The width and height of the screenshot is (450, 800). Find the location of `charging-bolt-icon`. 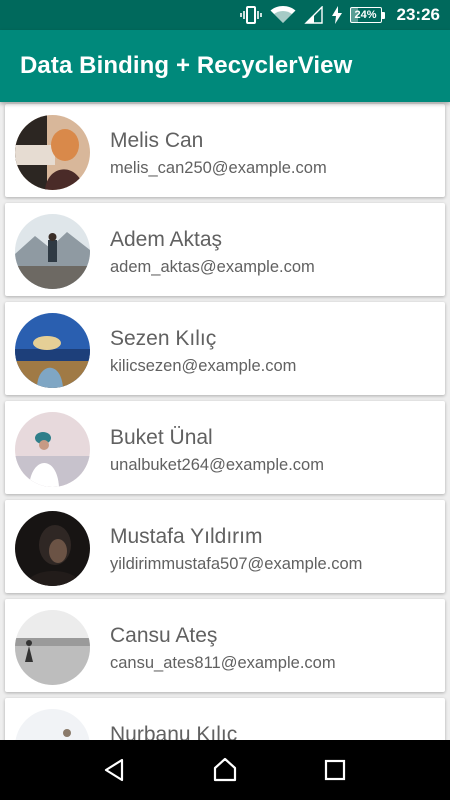

charging-bolt-icon is located at coordinates (336, 15).